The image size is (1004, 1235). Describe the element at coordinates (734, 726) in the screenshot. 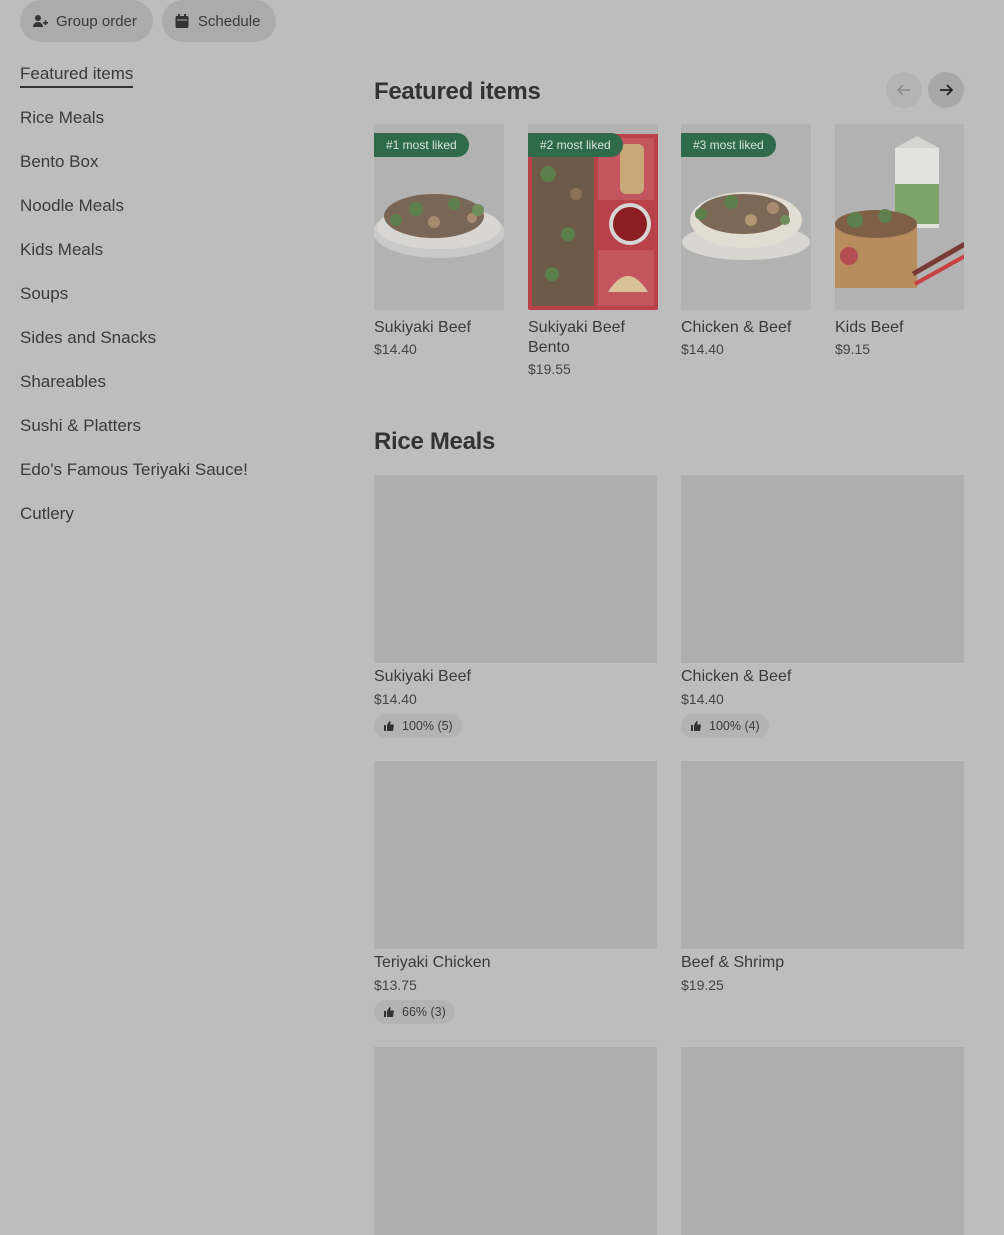

I see `rating-text: 100% (4)` at that location.